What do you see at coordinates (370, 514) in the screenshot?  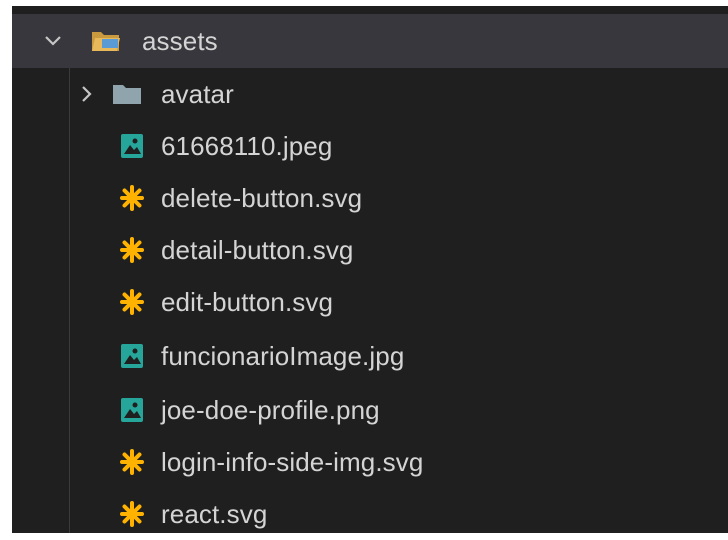 I see `tree-item-file: react.svg` at bounding box center [370, 514].